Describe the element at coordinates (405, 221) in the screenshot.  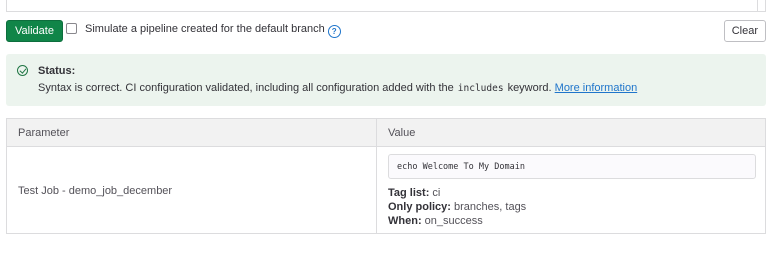
I see `when-label: When:` at that location.